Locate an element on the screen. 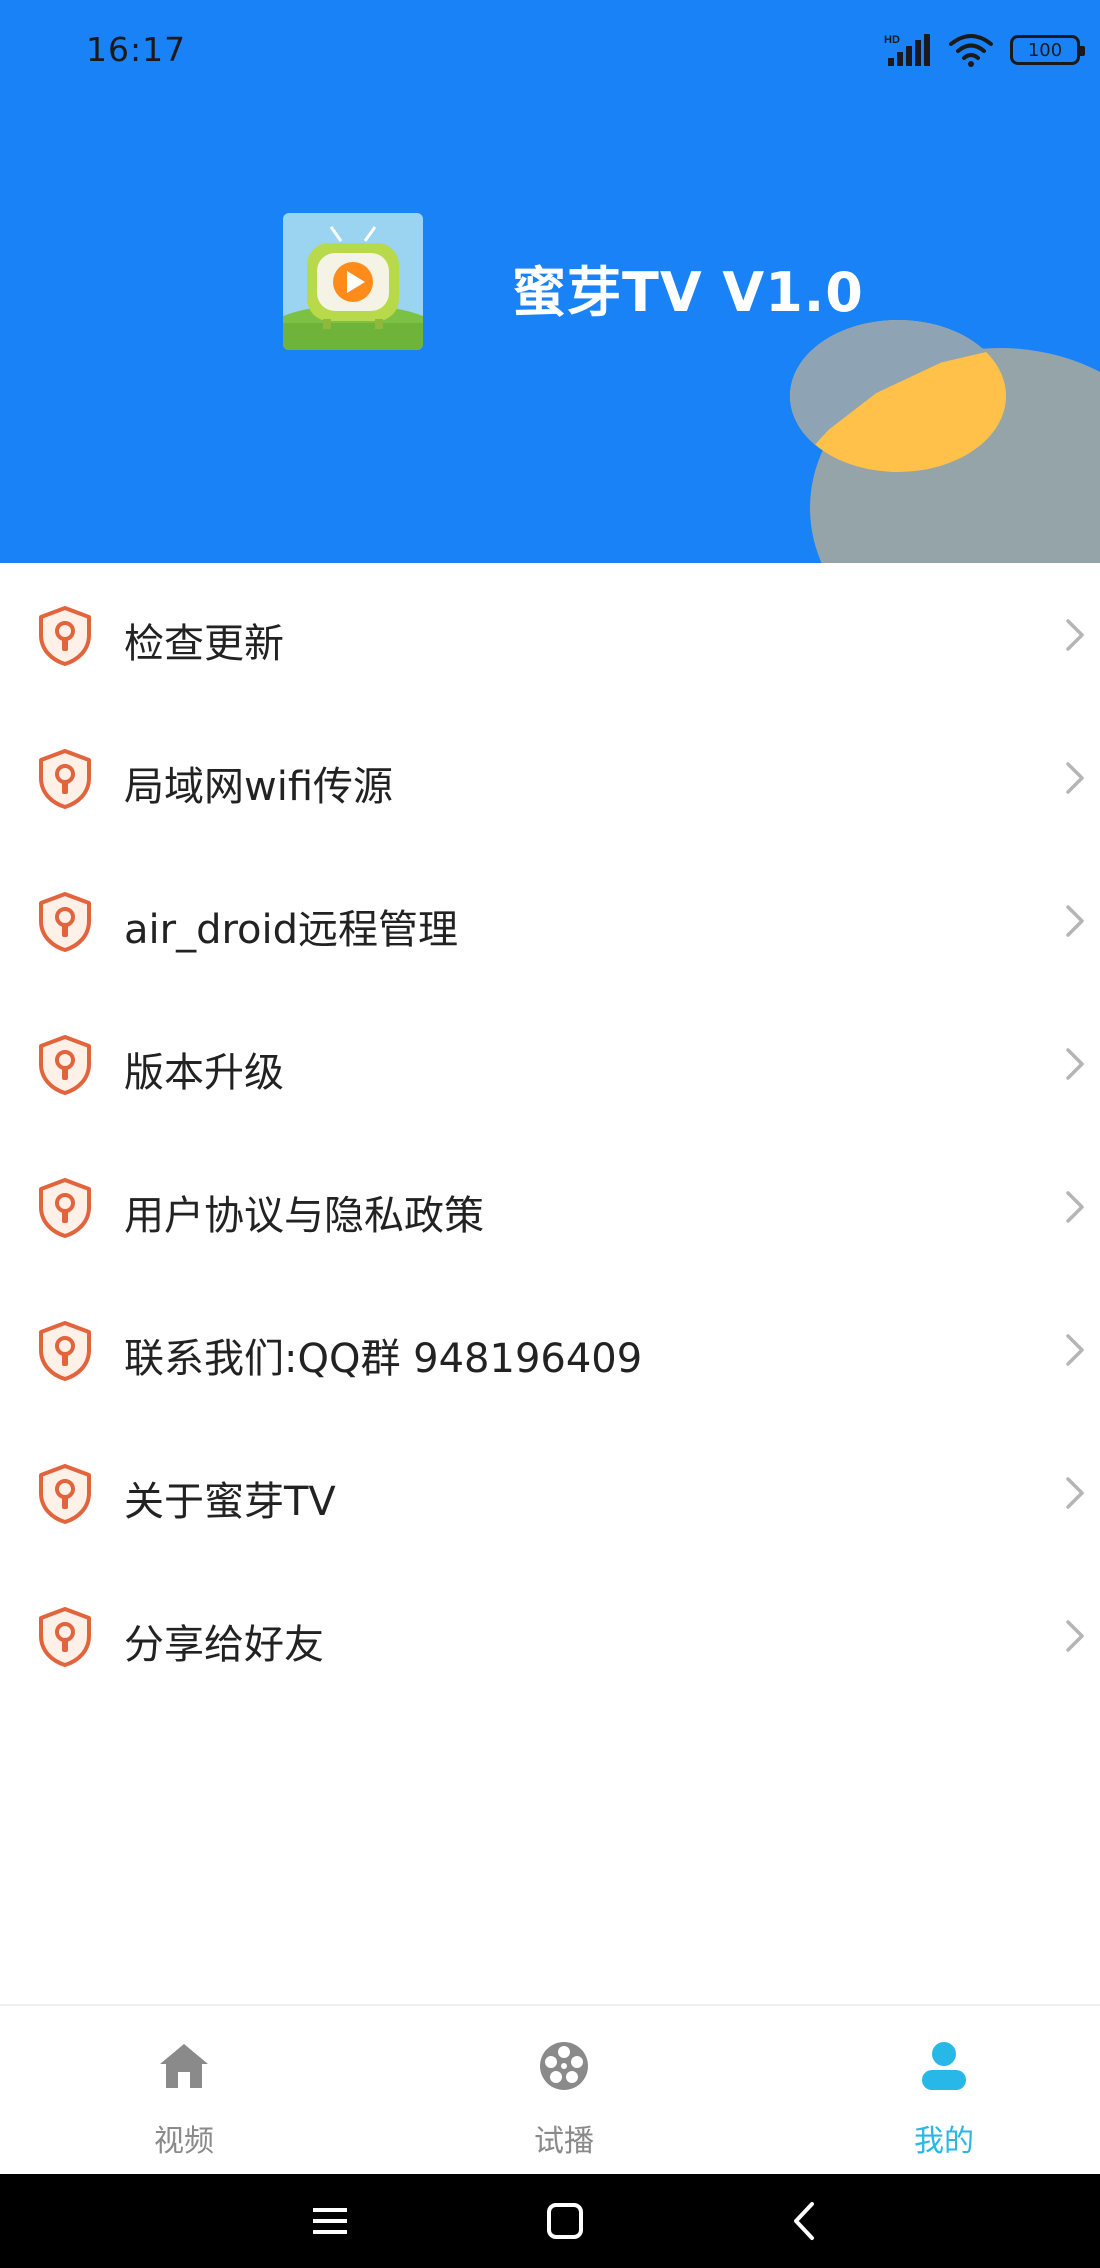 The width and height of the screenshot is (1100, 2268). tab-trial: 试播 is located at coordinates (564, 2091).